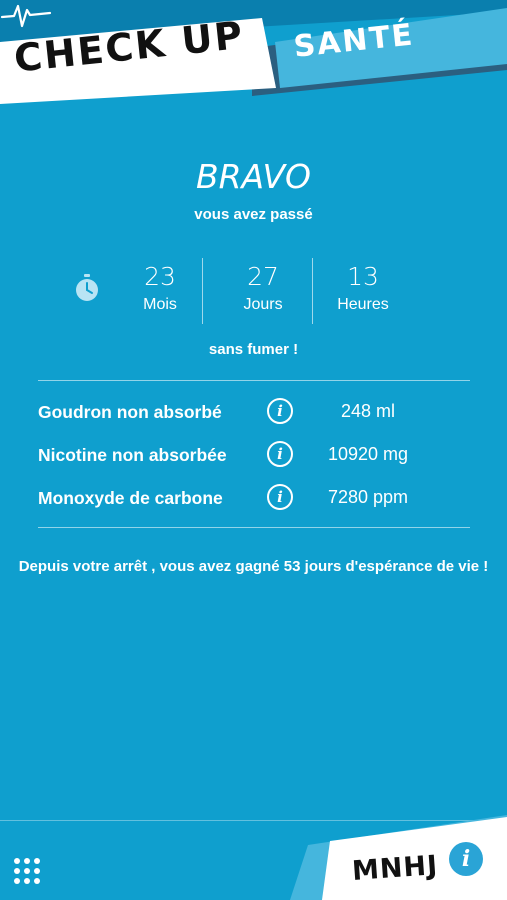 Image resolution: width=507 pixels, height=900 pixels. What do you see at coordinates (368, 454) in the screenshot?
I see `stat-value: 10920 mg` at bounding box center [368, 454].